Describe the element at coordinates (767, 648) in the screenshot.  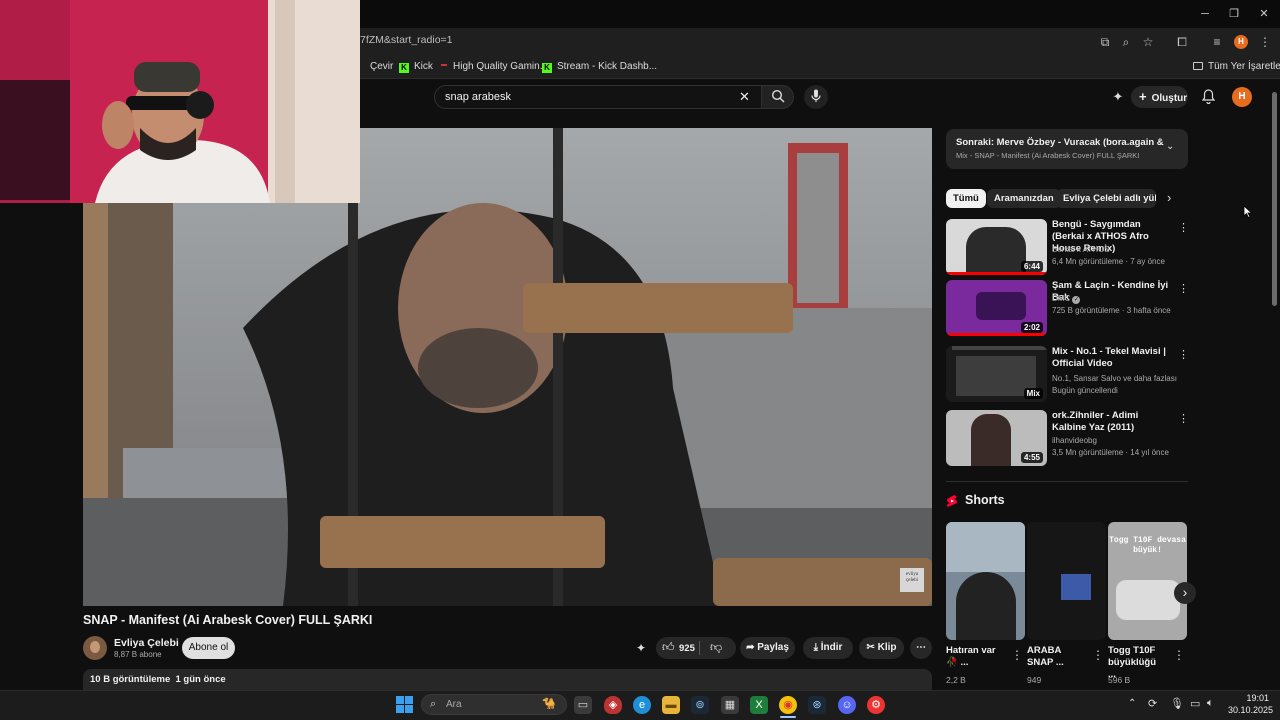
I see `share-button: ➦ Paylaş` at that location.